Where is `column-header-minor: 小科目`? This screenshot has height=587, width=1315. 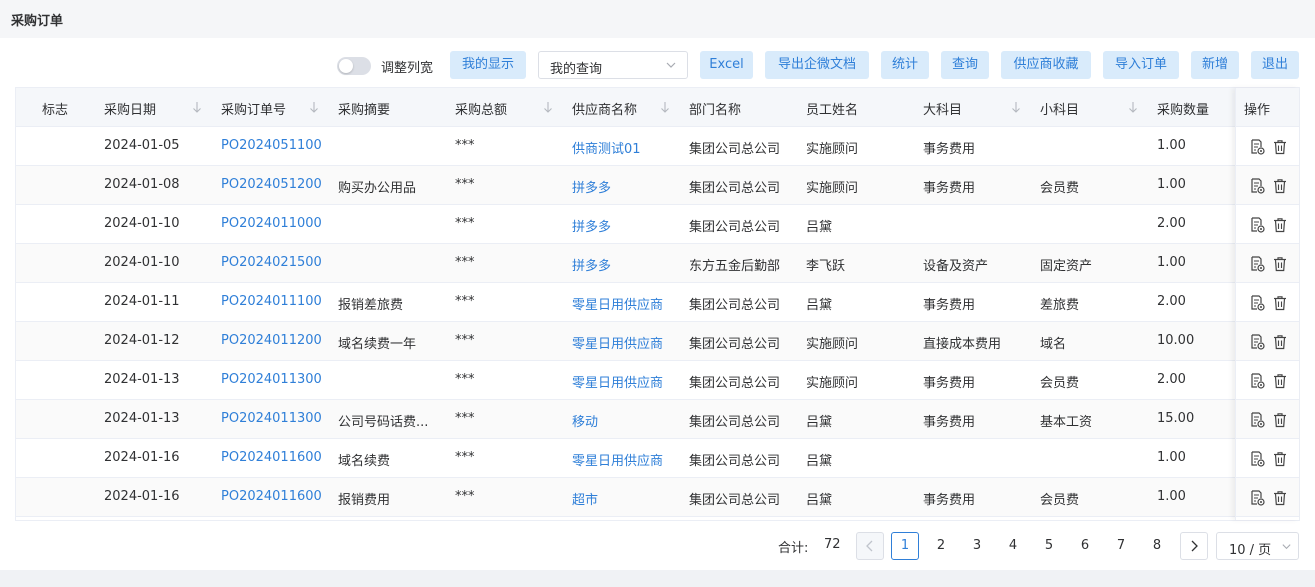 column-header-minor: 小科目 is located at coordinates (1059, 108).